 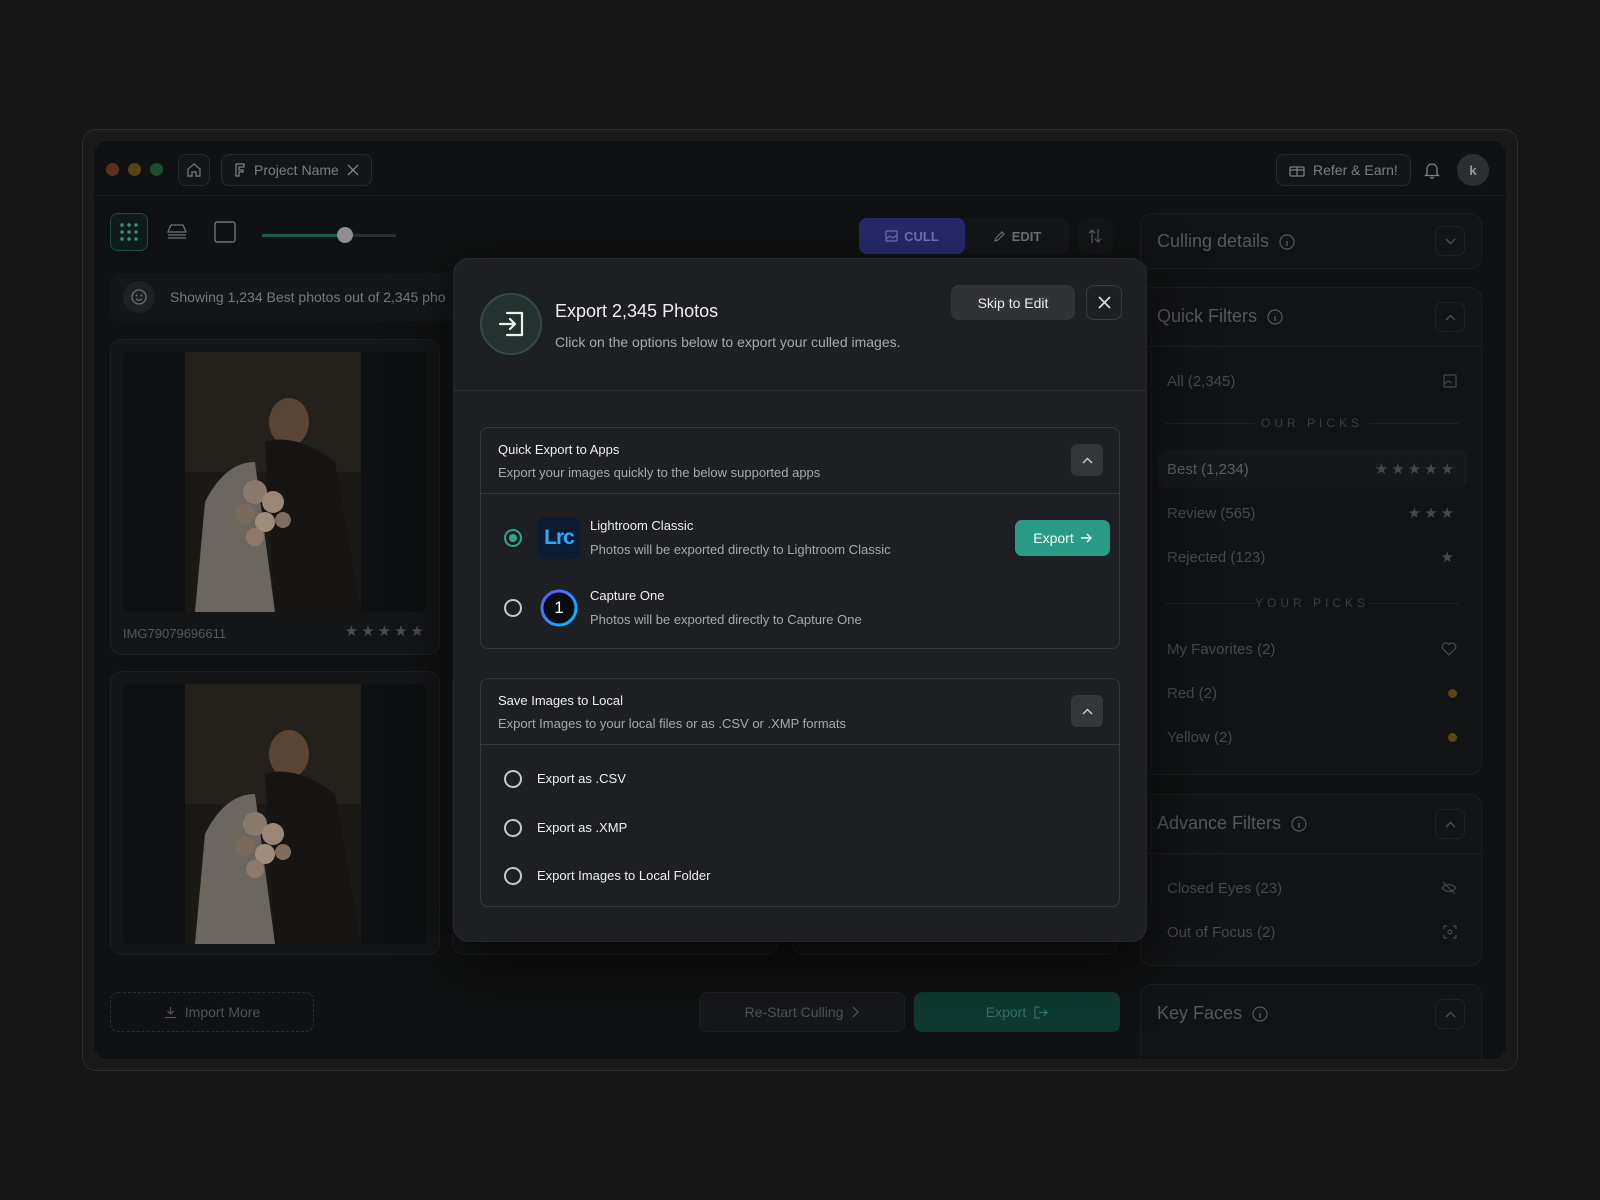 I want to click on zoom-slider, so click(x=329, y=235).